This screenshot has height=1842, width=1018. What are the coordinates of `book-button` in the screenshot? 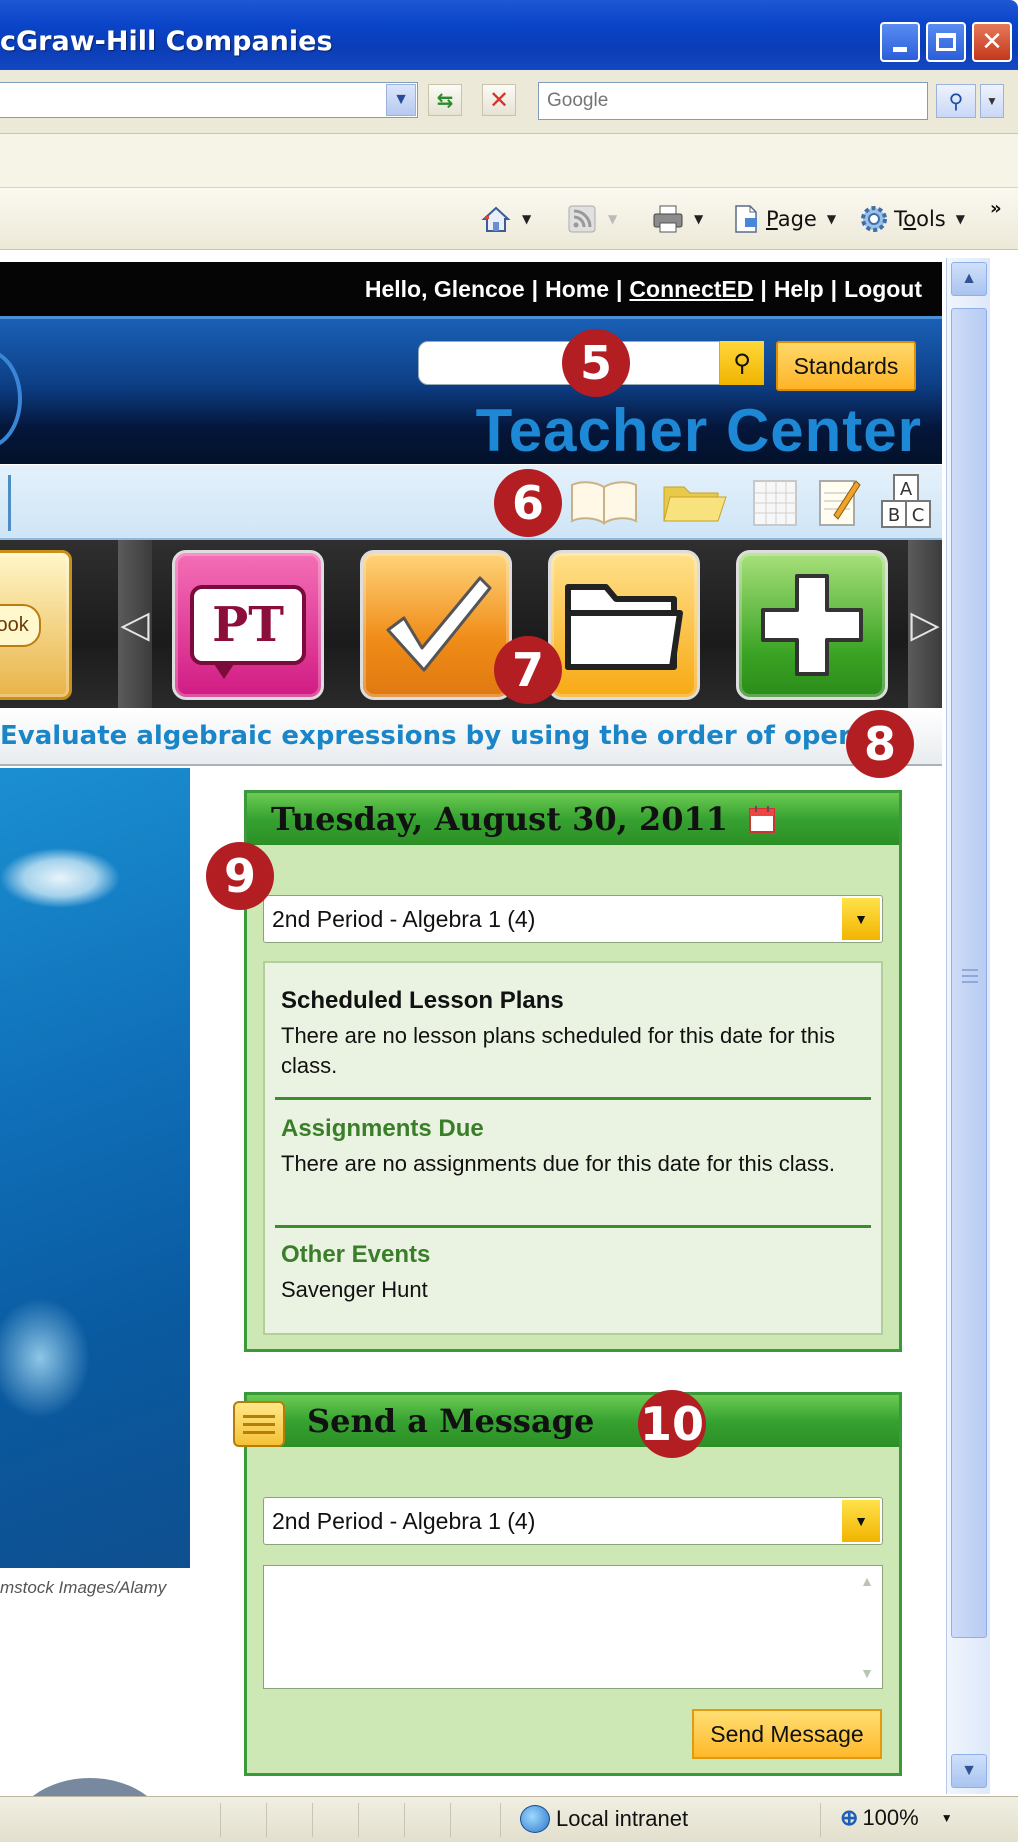 It's located at (604, 502).